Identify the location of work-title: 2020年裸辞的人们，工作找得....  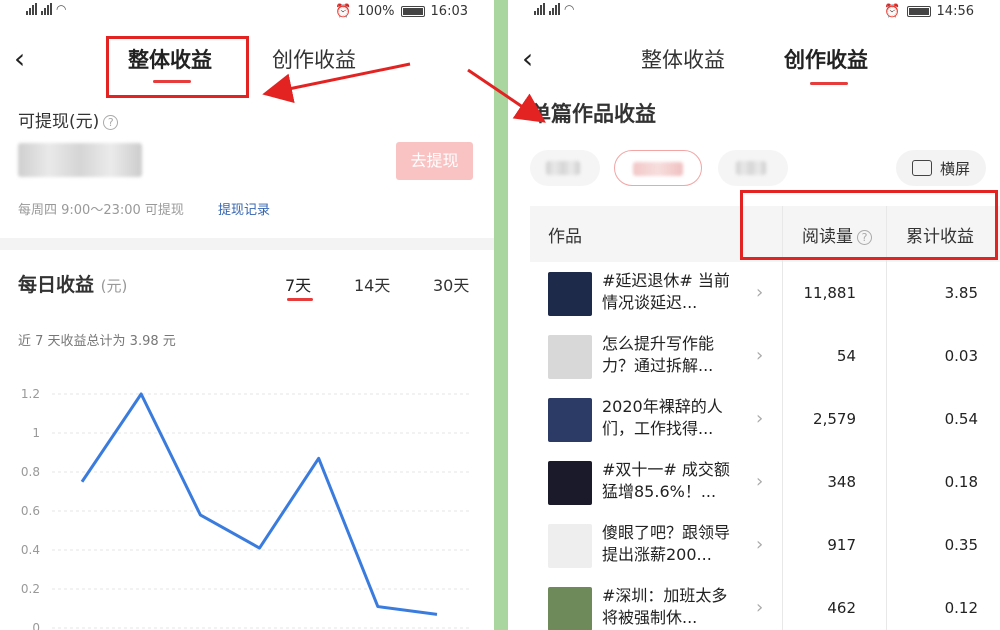
(672, 419).